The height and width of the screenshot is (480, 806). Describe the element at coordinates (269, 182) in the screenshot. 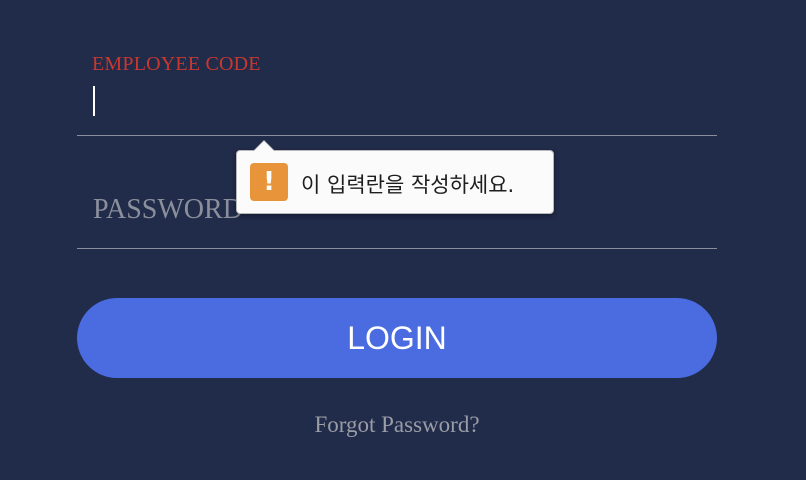

I see `warning-icon: !` at that location.